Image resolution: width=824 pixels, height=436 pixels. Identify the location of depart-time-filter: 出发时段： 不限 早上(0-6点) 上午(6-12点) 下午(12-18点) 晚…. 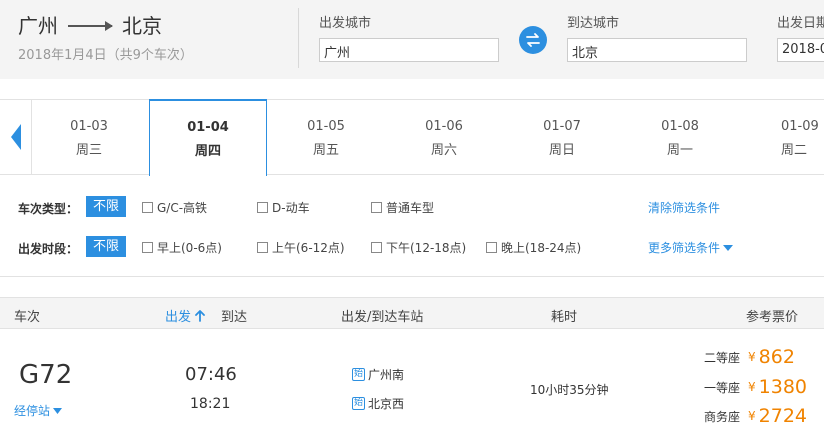
(412, 248).